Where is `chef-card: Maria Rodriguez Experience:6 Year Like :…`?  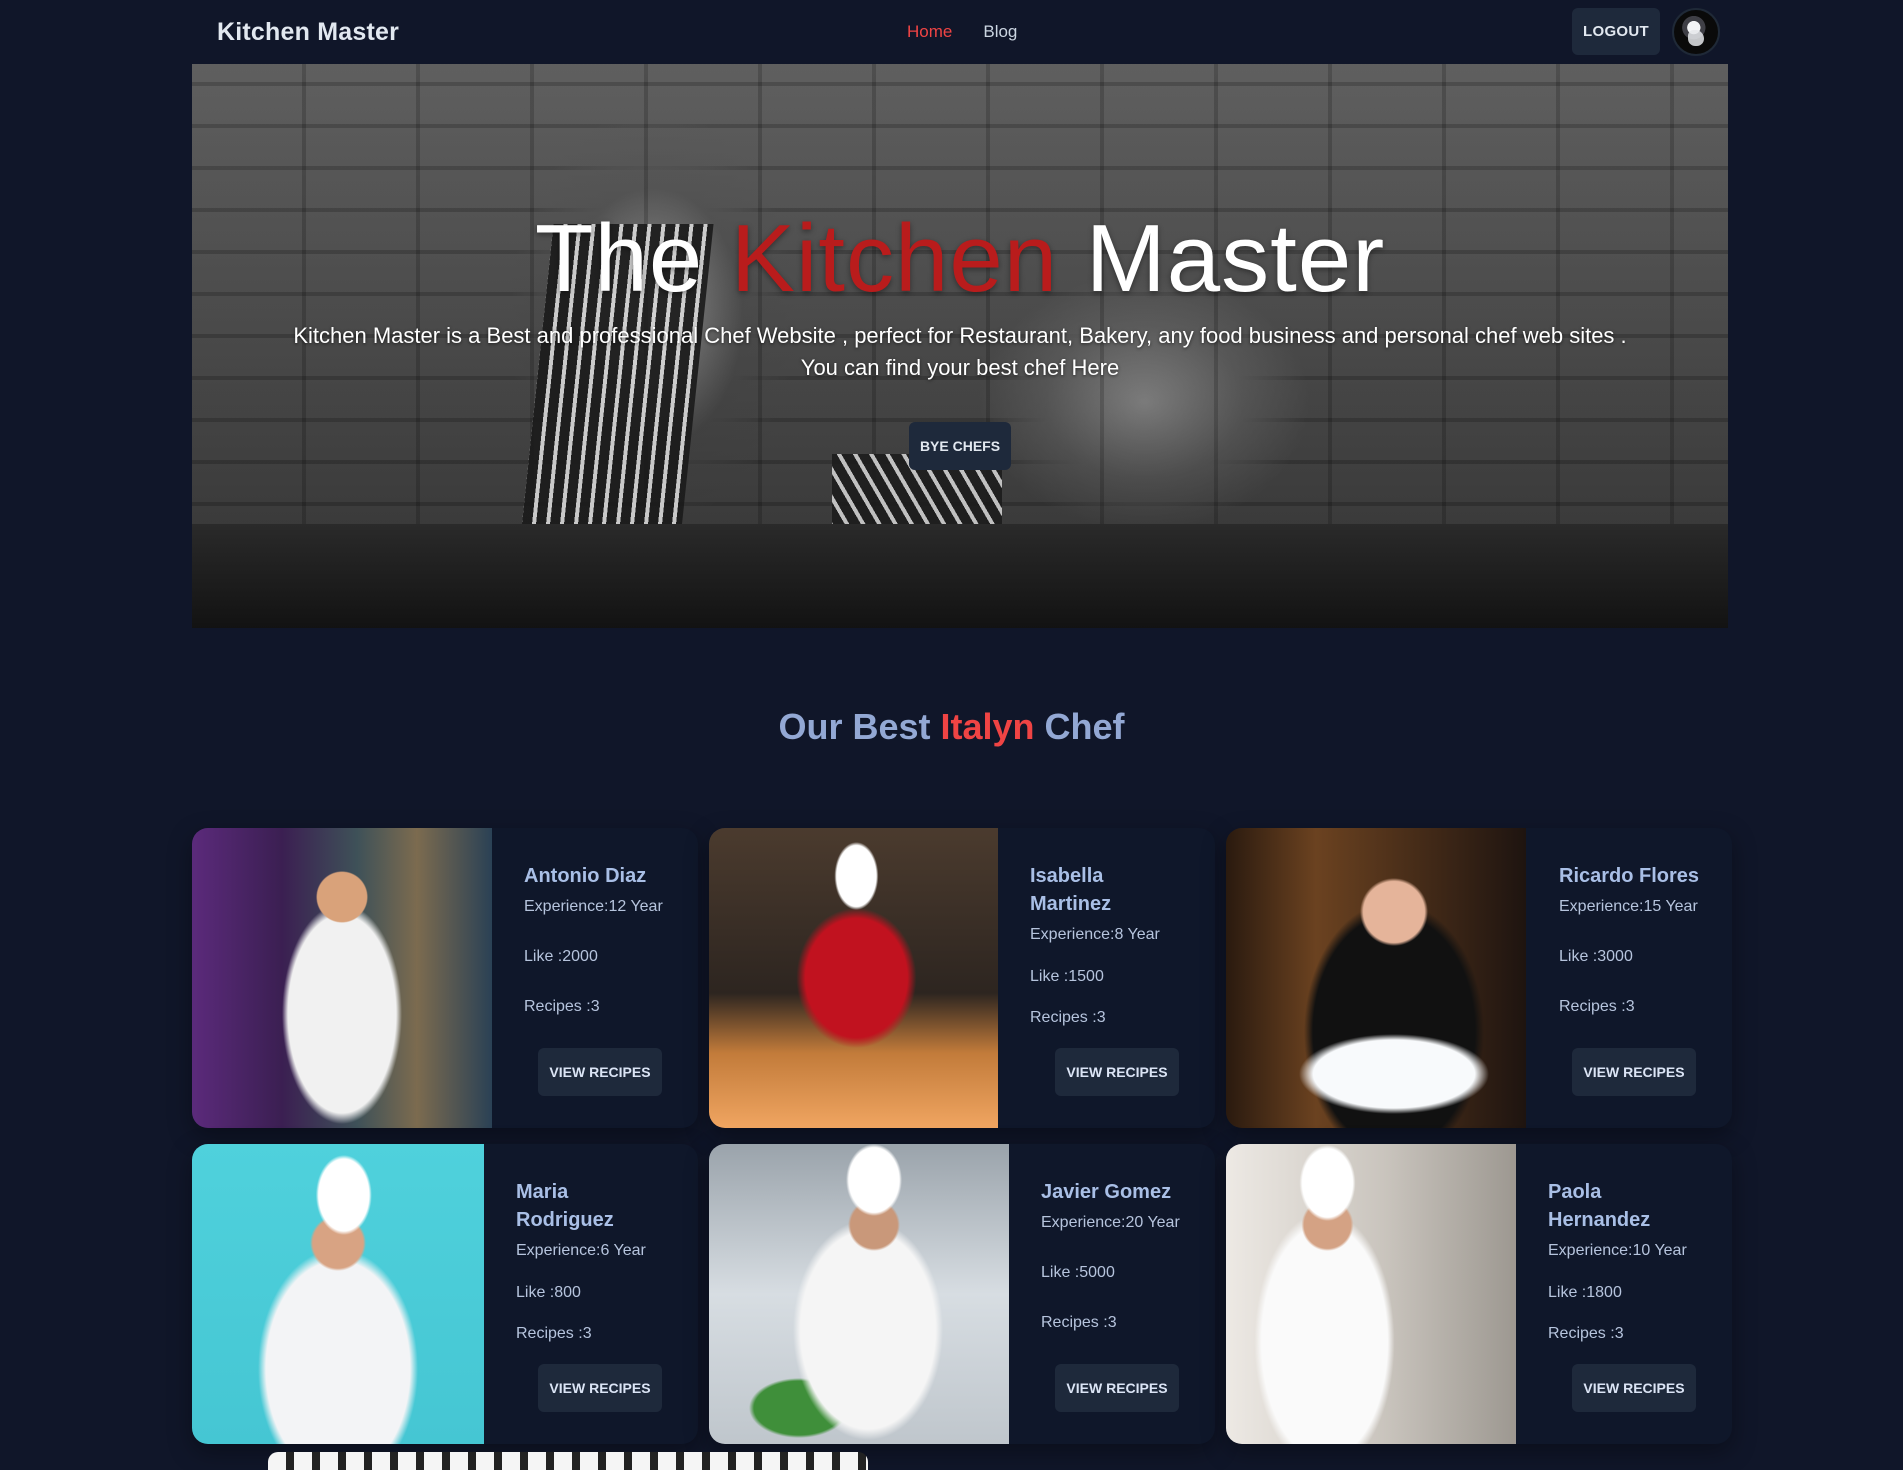 chef-card: Maria Rodriguez Experience:6 Year Like :… is located at coordinates (445, 1294).